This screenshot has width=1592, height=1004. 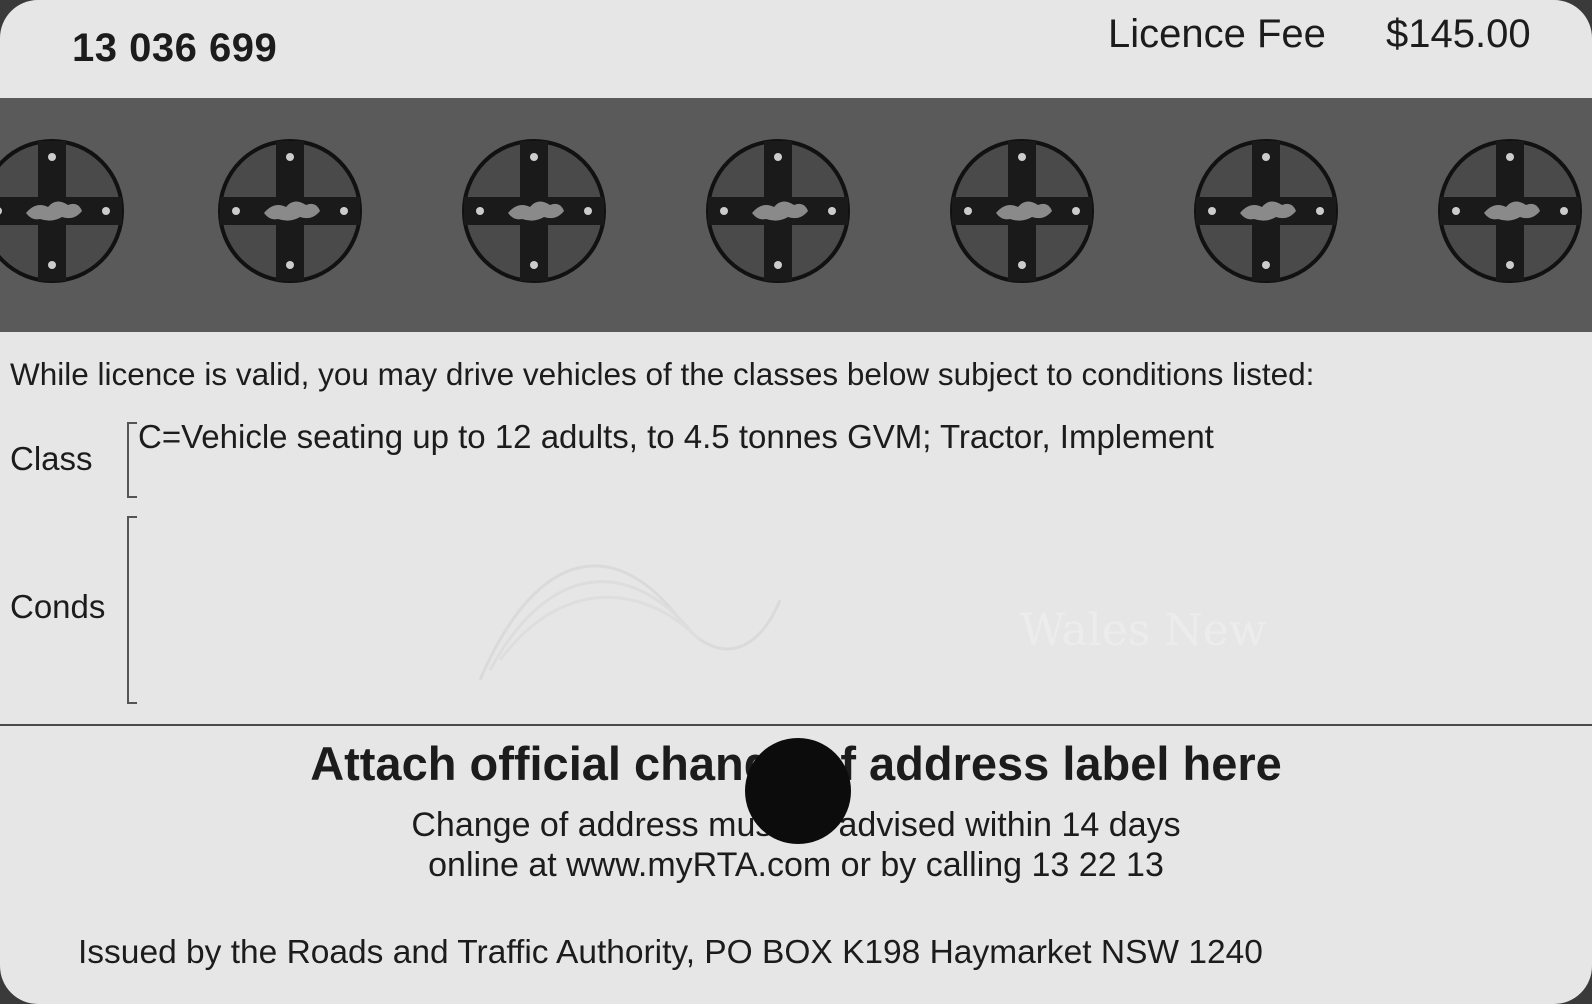 What do you see at coordinates (1143, 630) in the screenshot?
I see `watermark-text: Wales New` at bounding box center [1143, 630].